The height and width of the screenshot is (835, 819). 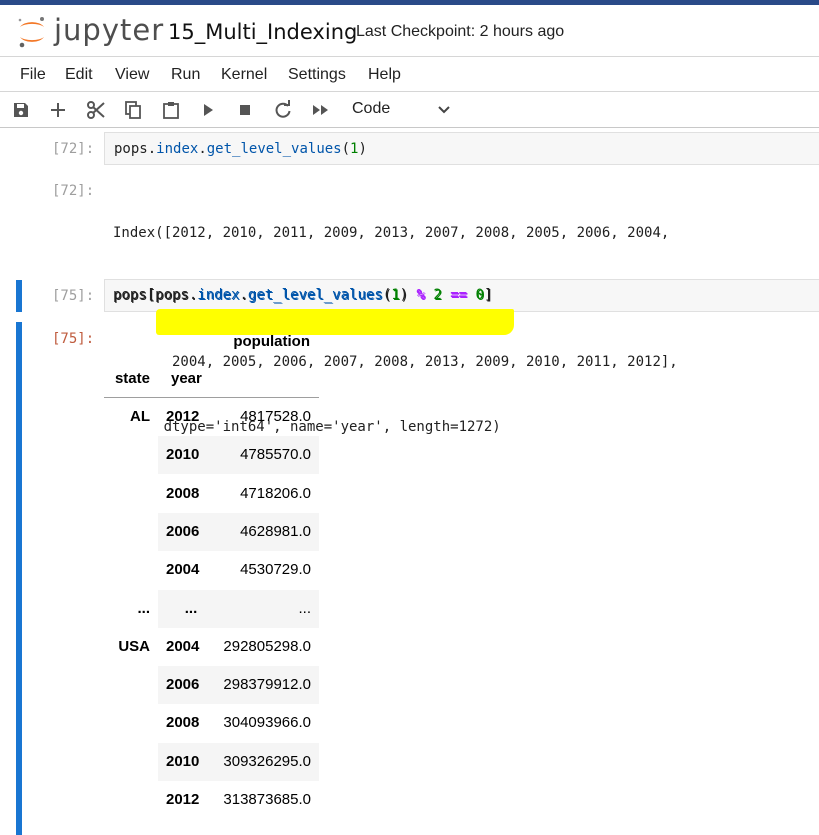 What do you see at coordinates (267, 646) in the screenshot?
I see `row-population: 292805298.0` at bounding box center [267, 646].